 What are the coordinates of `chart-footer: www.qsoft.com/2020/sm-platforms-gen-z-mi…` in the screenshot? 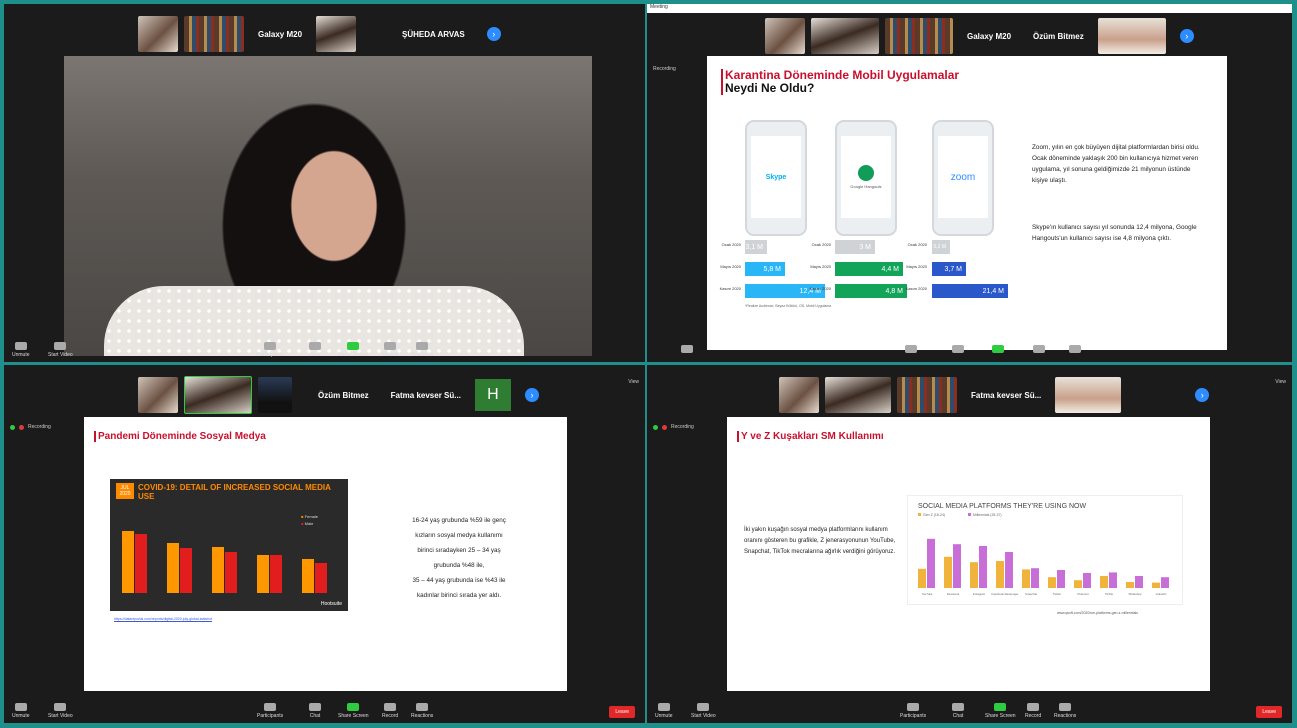 It's located at (1097, 613).